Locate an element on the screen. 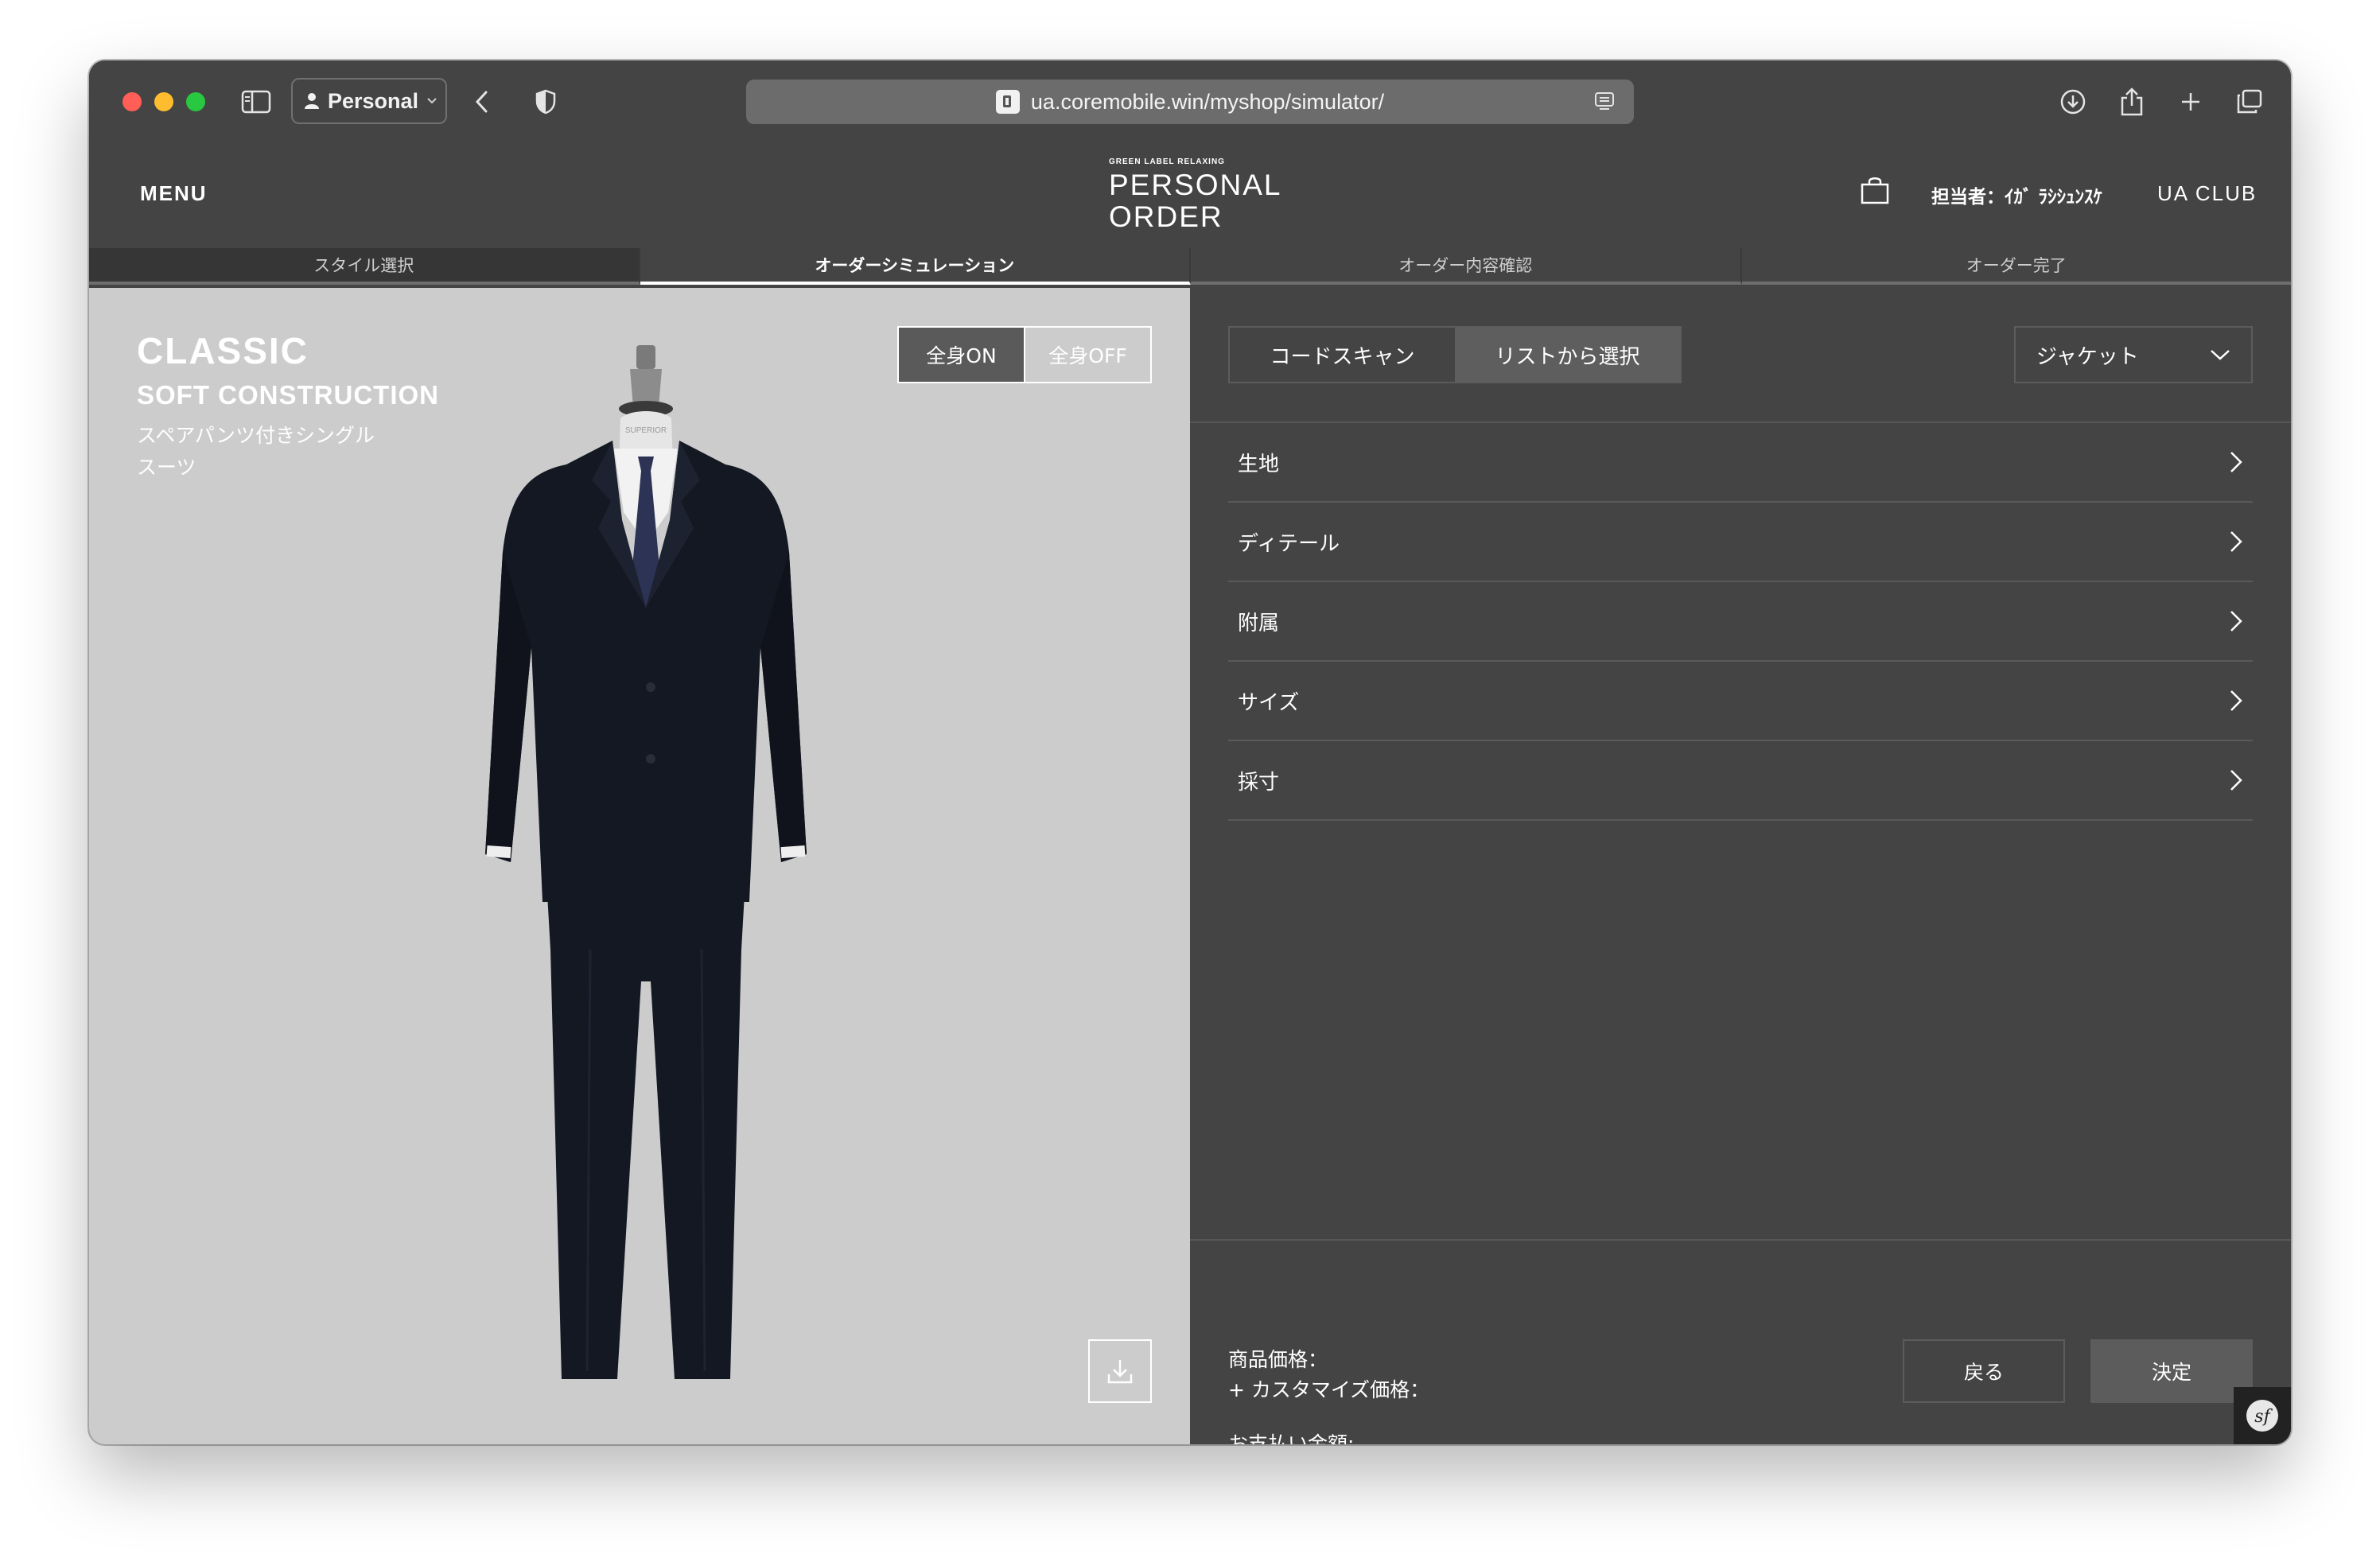 The height and width of the screenshot is (1562, 2380). option-accessories: 附属 is located at coordinates (1740, 622).